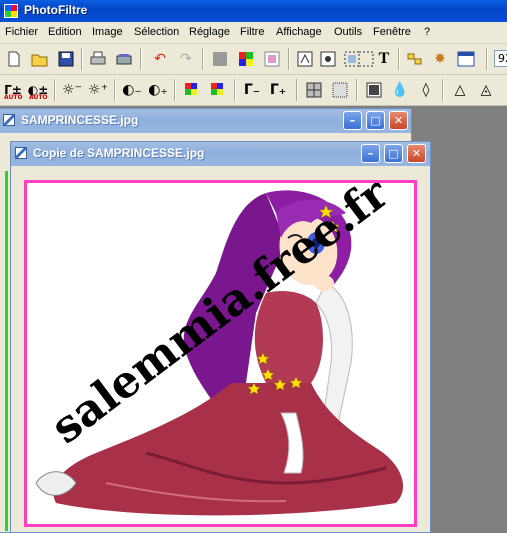 The height and width of the screenshot is (533, 507). I want to click on menu-image: Image, so click(107, 32).